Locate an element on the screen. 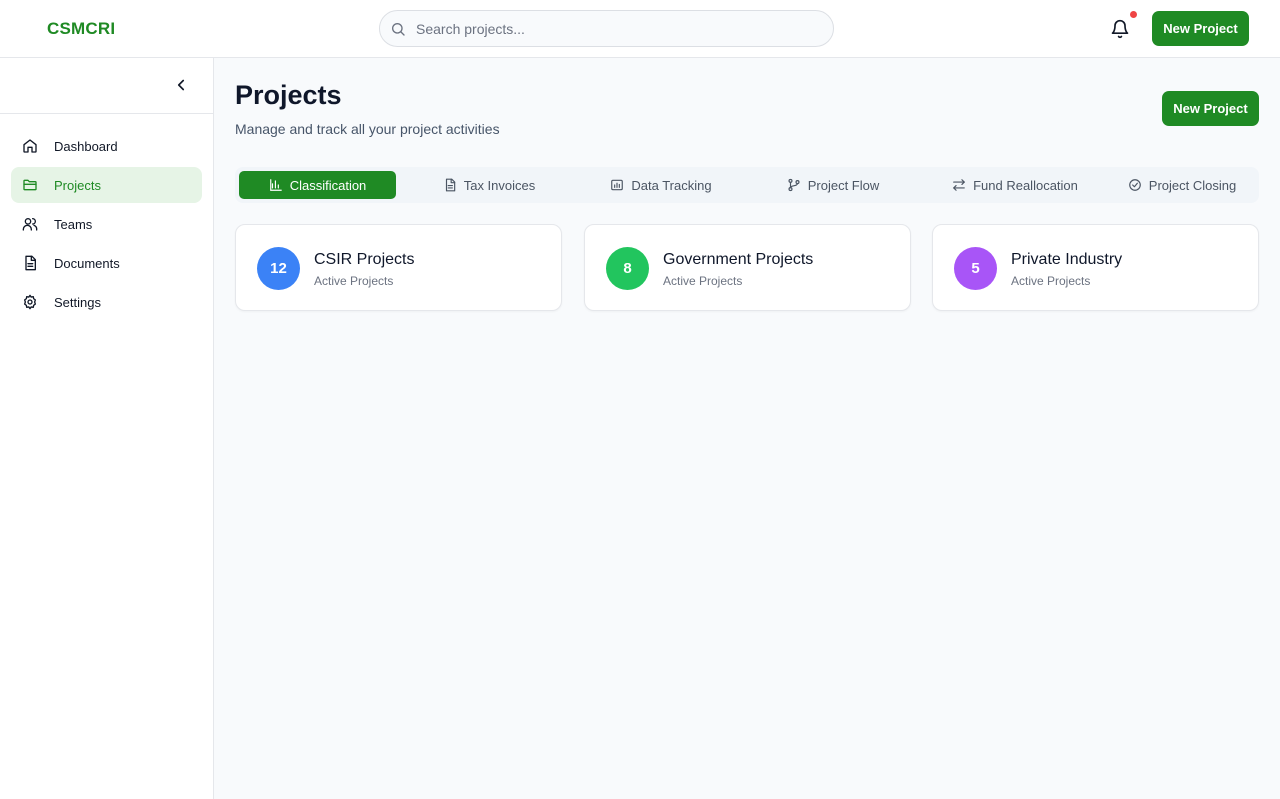 This screenshot has width=1280, height=799. tab-tax-invoices: Tax Invoices is located at coordinates (489, 185).